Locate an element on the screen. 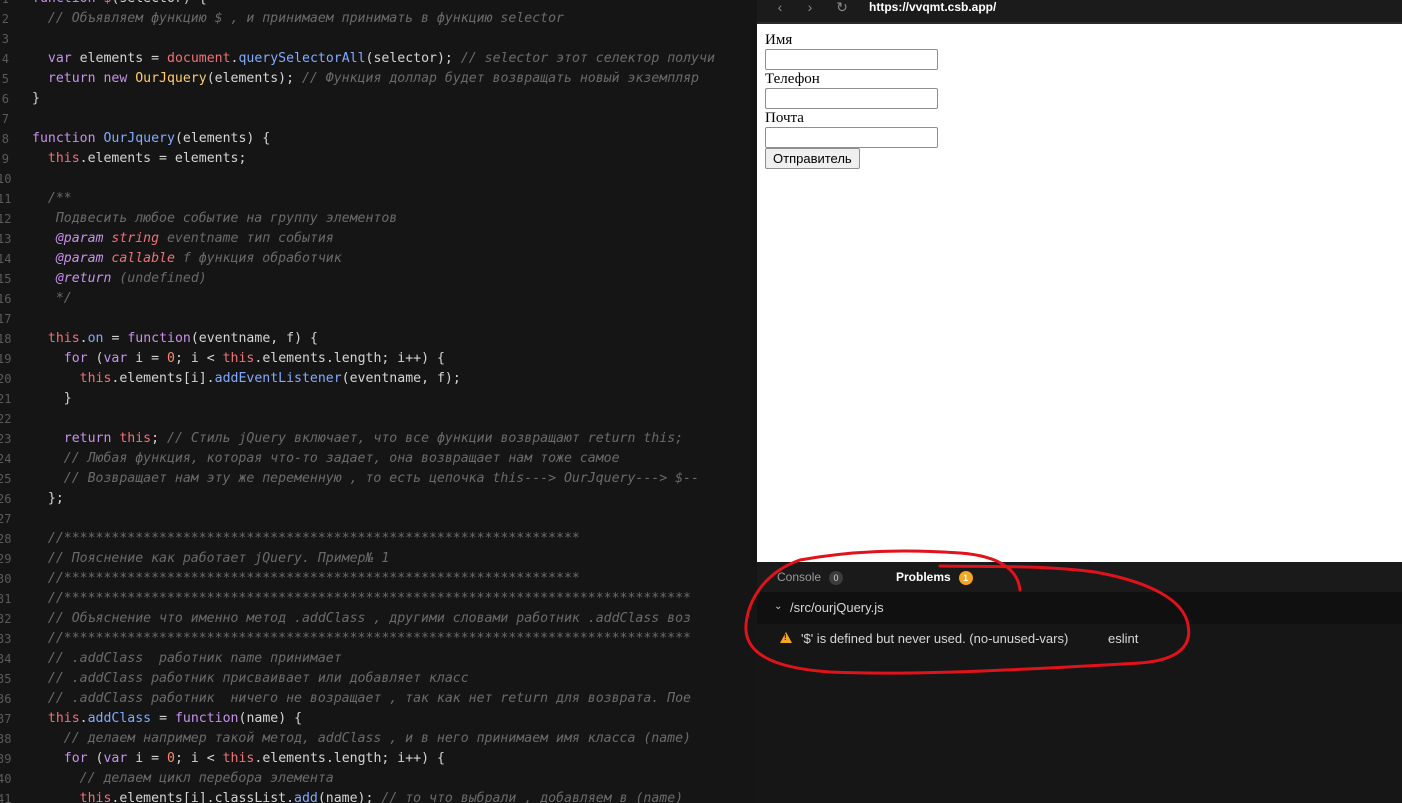  tab-console: Console 0 is located at coordinates (810, 577).